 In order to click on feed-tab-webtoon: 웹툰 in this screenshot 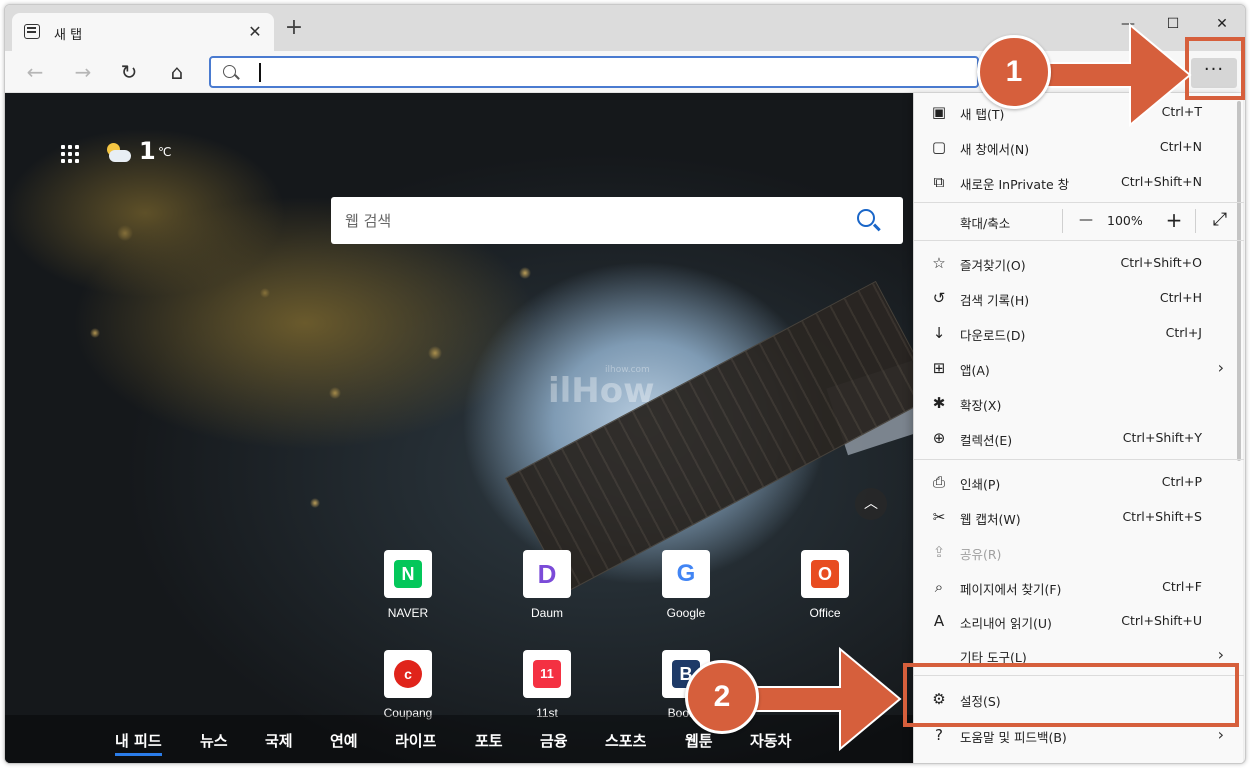, I will do `click(699, 740)`.